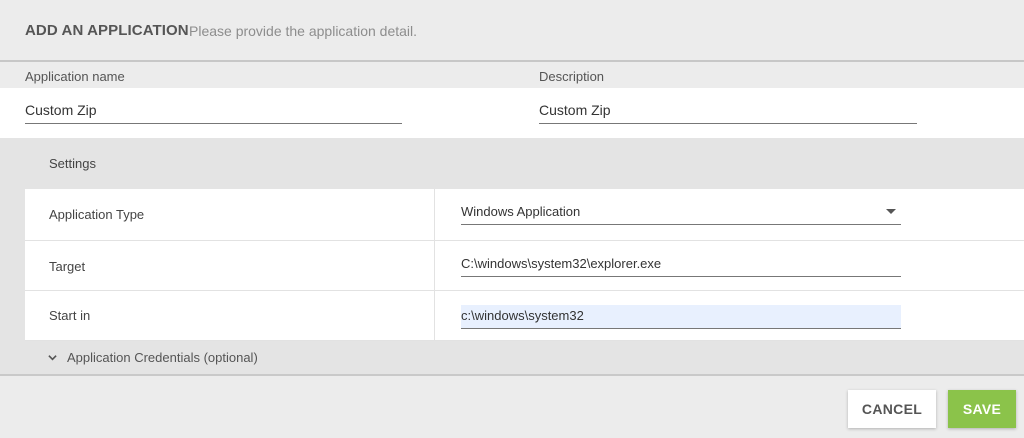 The width and height of the screenshot is (1024, 438). What do you see at coordinates (512, 406) in the screenshot?
I see `dialog-footer: CANCEL SAVE` at bounding box center [512, 406].